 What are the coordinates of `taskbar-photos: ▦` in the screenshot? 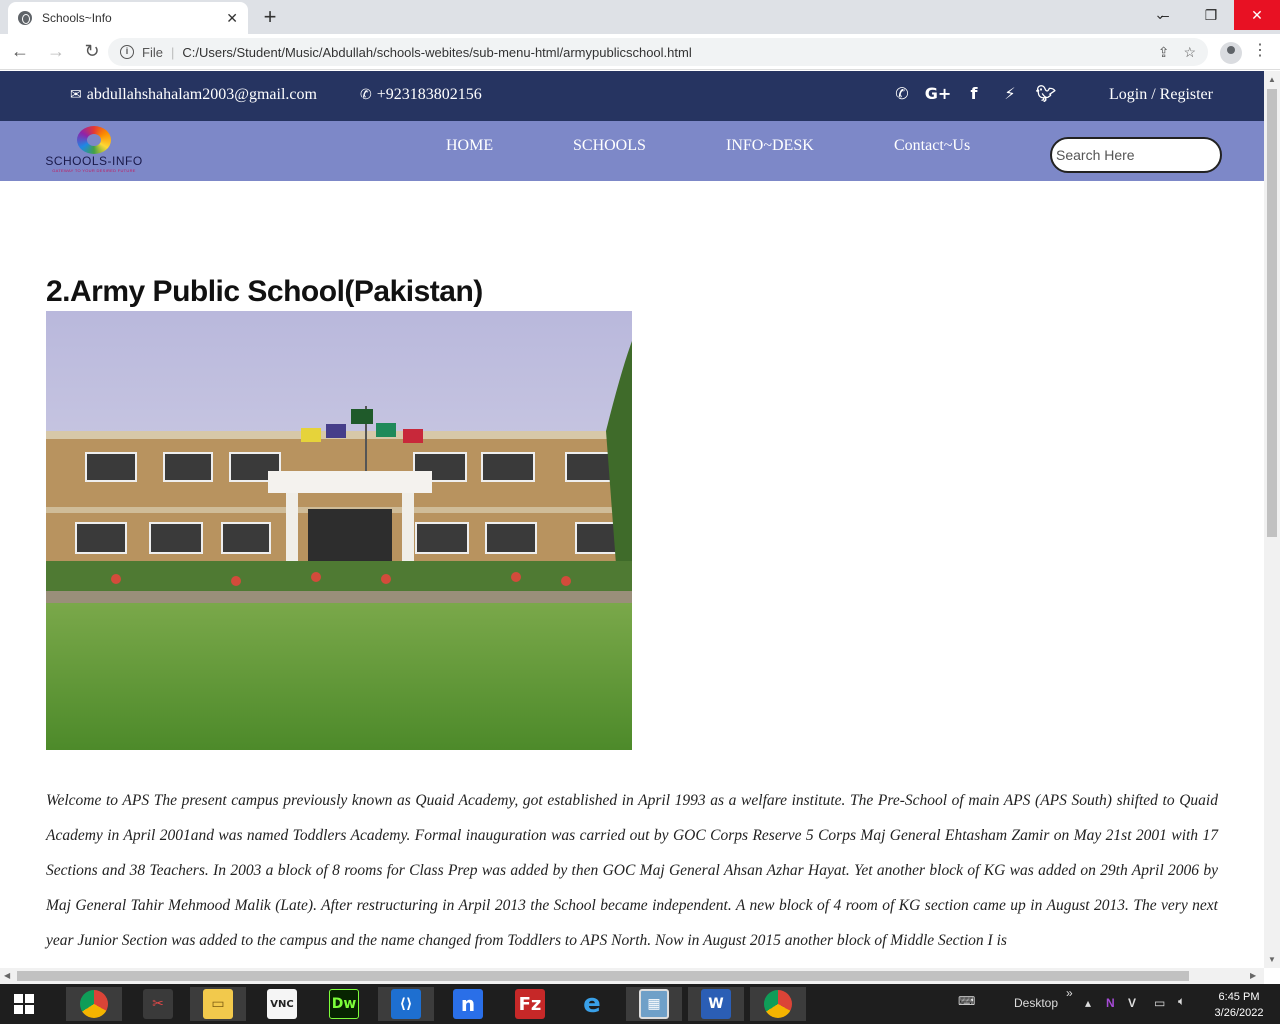 It's located at (654, 1004).